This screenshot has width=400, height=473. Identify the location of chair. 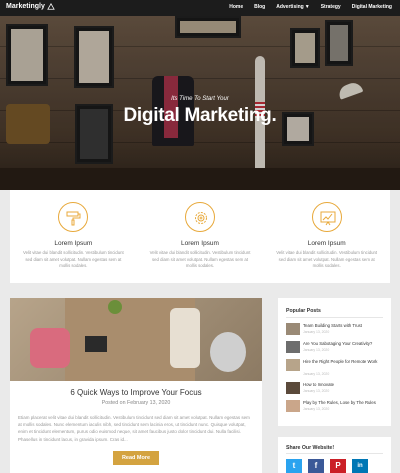
(228, 352).